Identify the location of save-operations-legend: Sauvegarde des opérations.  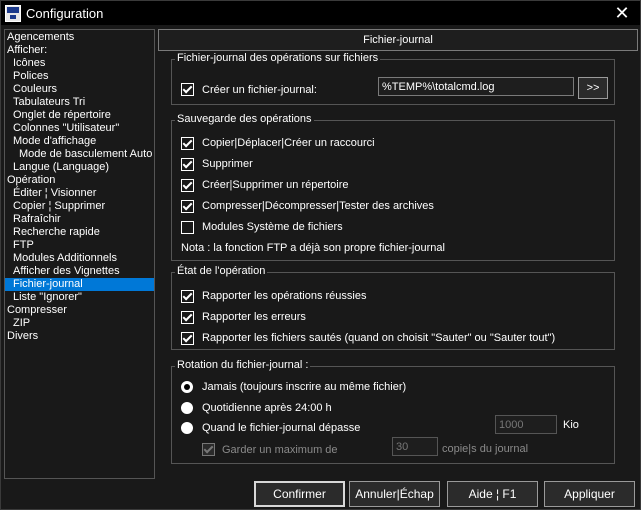
(244, 119).